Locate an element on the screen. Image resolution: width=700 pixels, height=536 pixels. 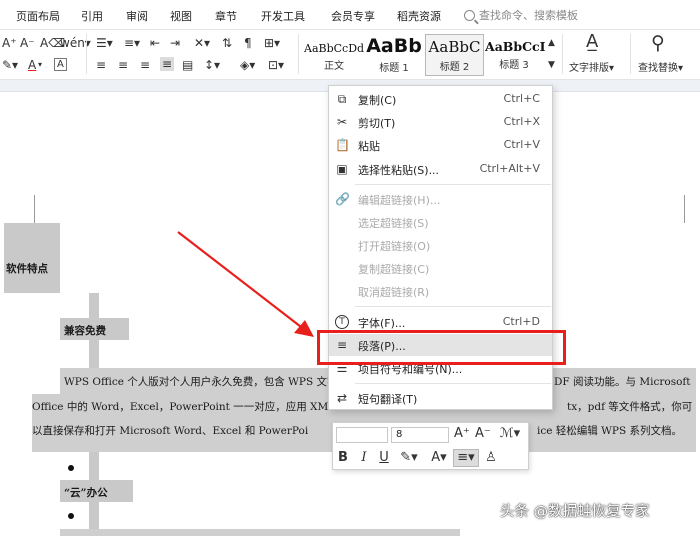
menu-item-cut: ✂ 剪切(T) Ctrl+X is located at coordinates (440, 122).